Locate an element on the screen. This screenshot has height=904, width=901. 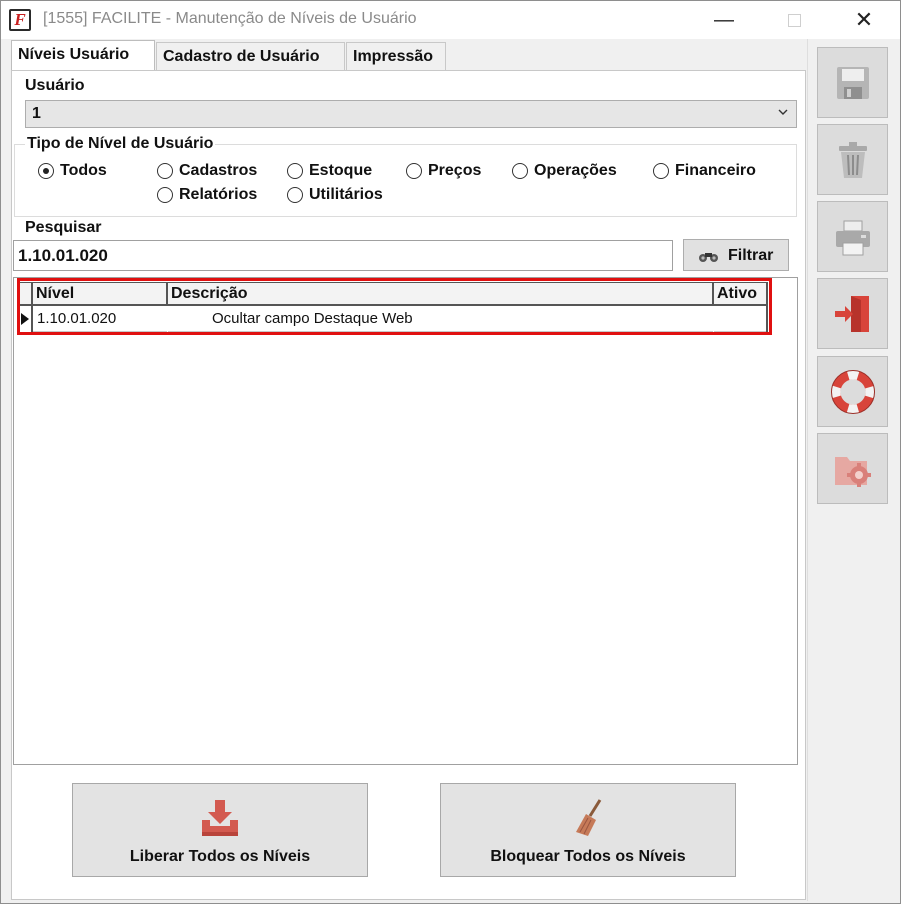
exit-door-icon is located at coordinates (852, 314).